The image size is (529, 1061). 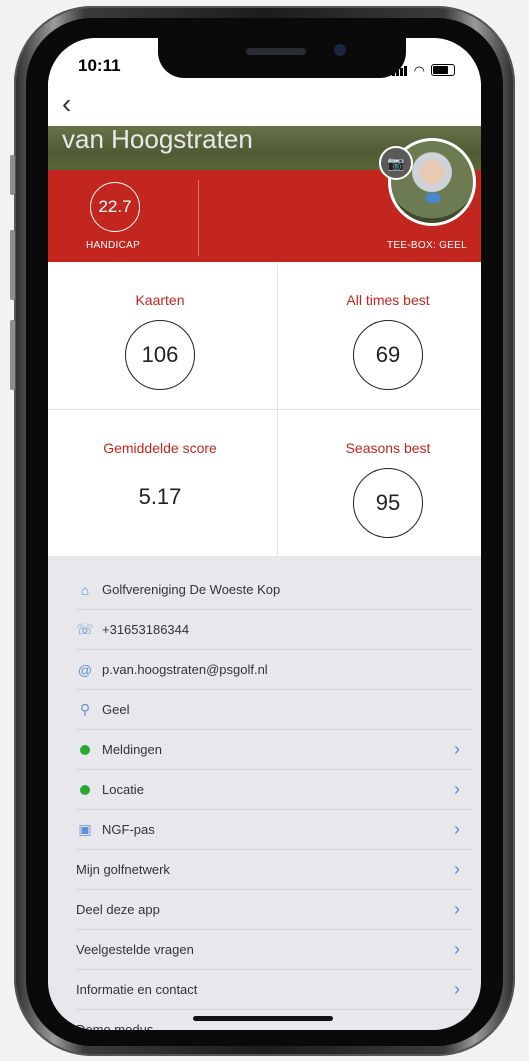 What do you see at coordinates (274, 670) in the screenshot?
I see `email-row: @ p.van.hoogstraten@psgolf.nl` at bounding box center [274, 670].